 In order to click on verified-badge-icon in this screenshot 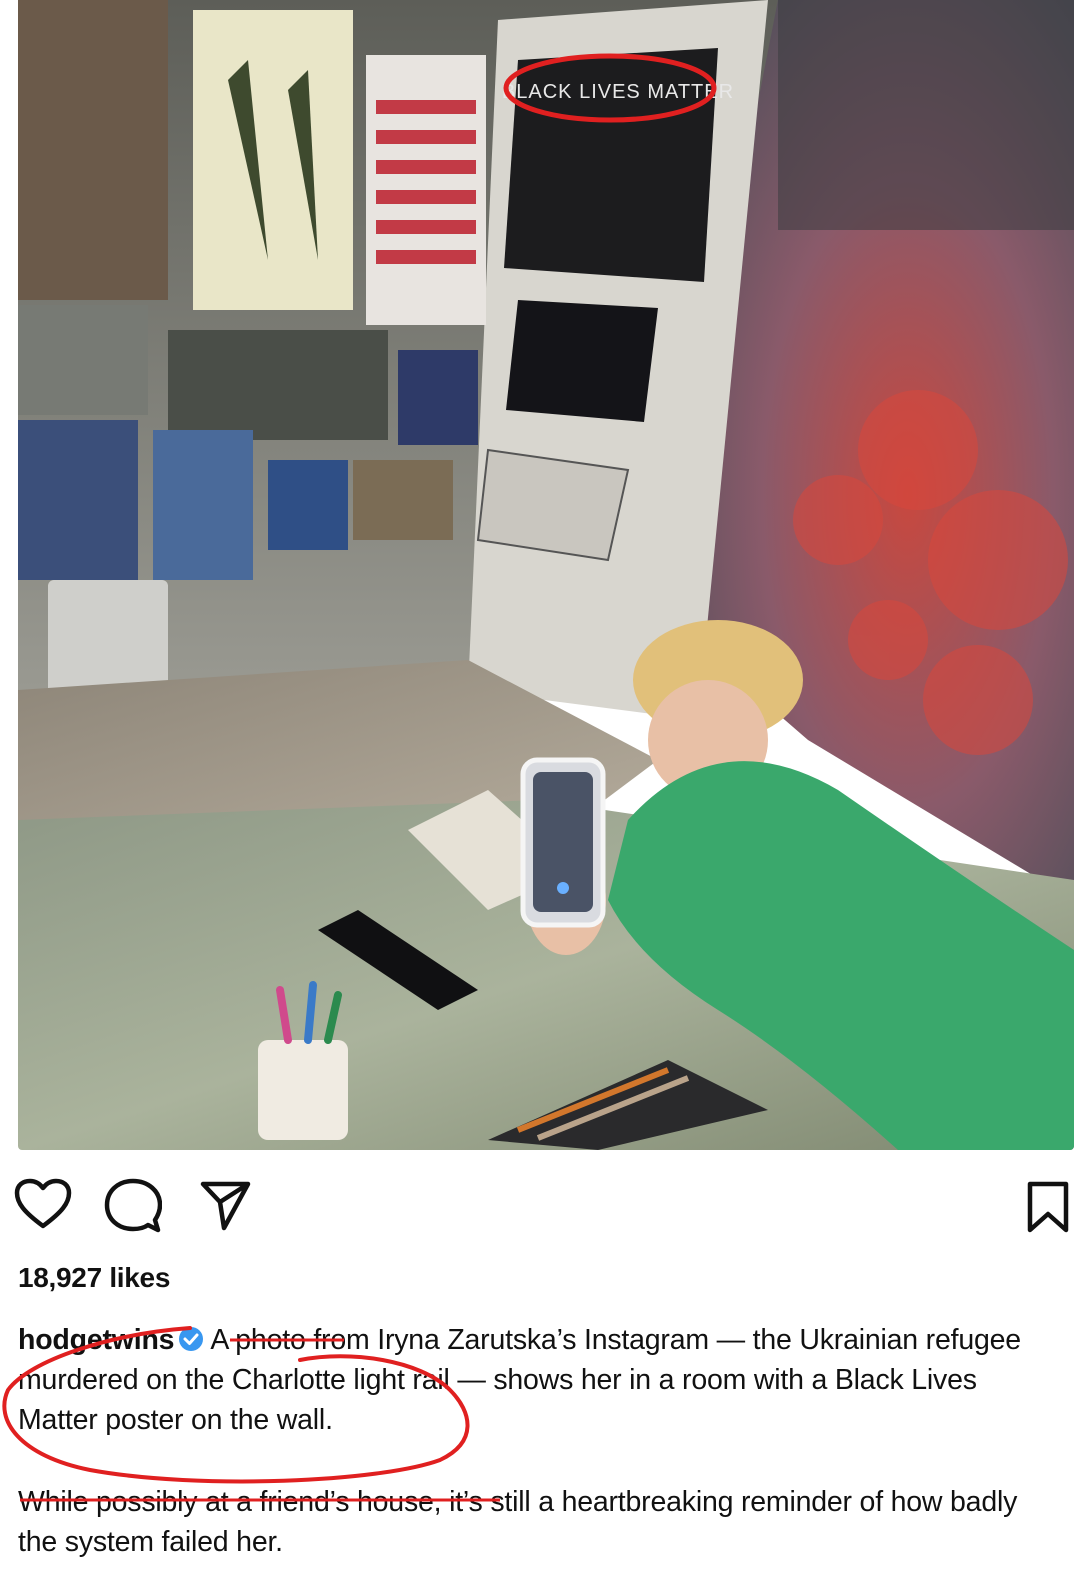, I will do `click(191, 1339)`.